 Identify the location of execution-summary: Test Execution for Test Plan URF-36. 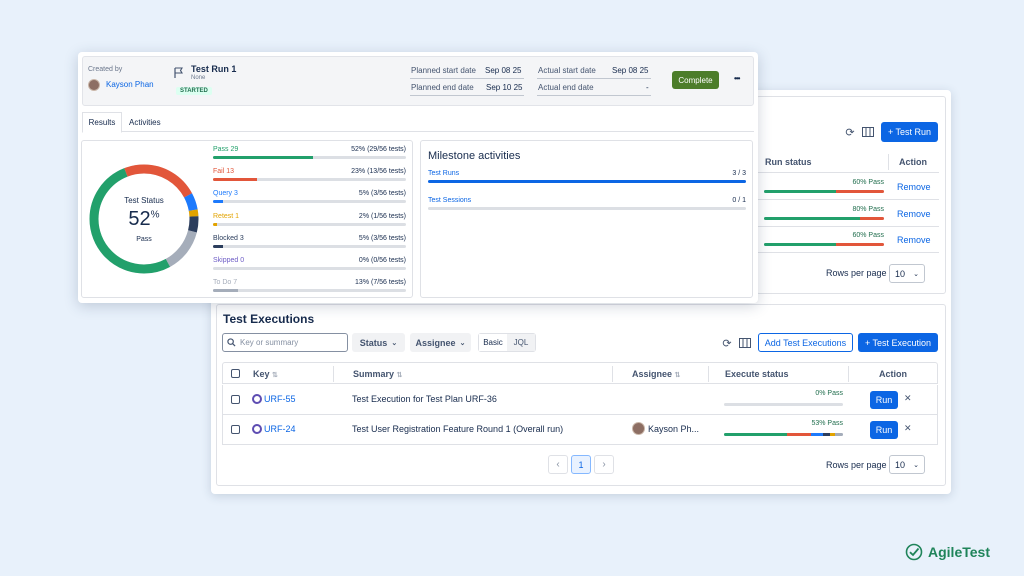
(424, 399).